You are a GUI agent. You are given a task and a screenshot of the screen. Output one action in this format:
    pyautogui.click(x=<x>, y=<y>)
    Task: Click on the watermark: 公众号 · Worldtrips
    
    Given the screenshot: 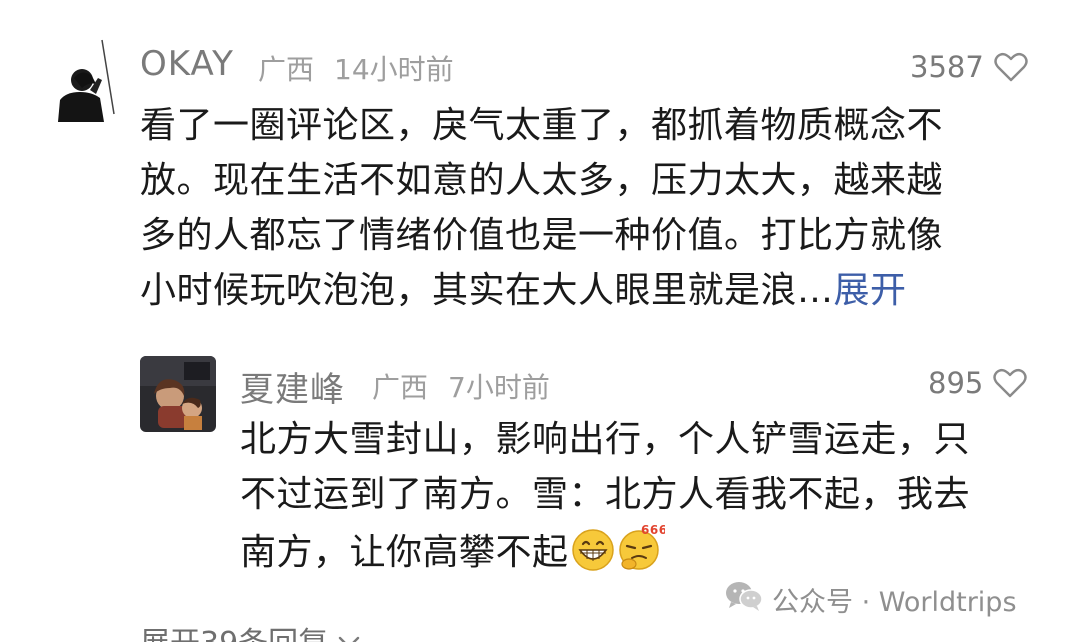 What is the action you would take?
    pyautogui.click(x=870, y=599)
    